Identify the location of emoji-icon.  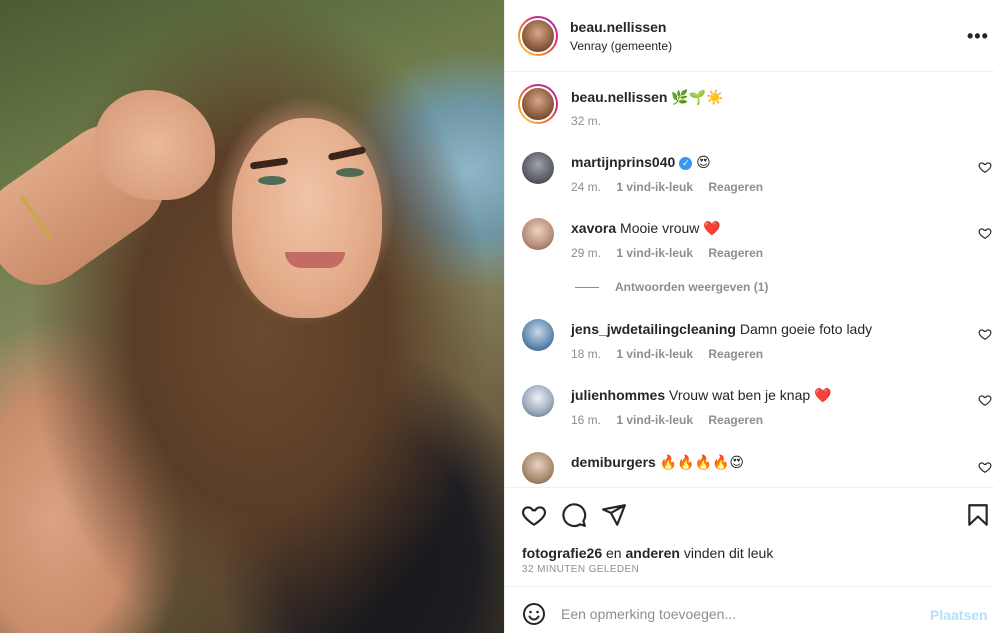
(534, 614).